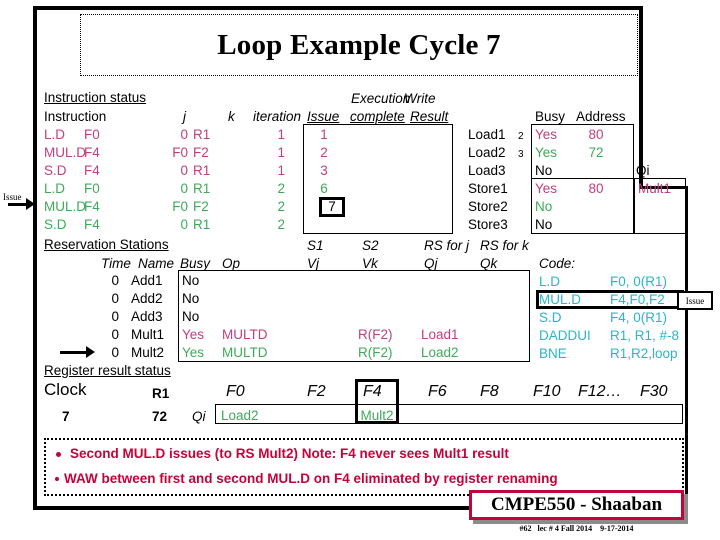 The image size is (720, 540). Describe the element at coordinates (639, 281) in the screenshot. I see `code-line-operands: F0, 0(R1)` at that location.